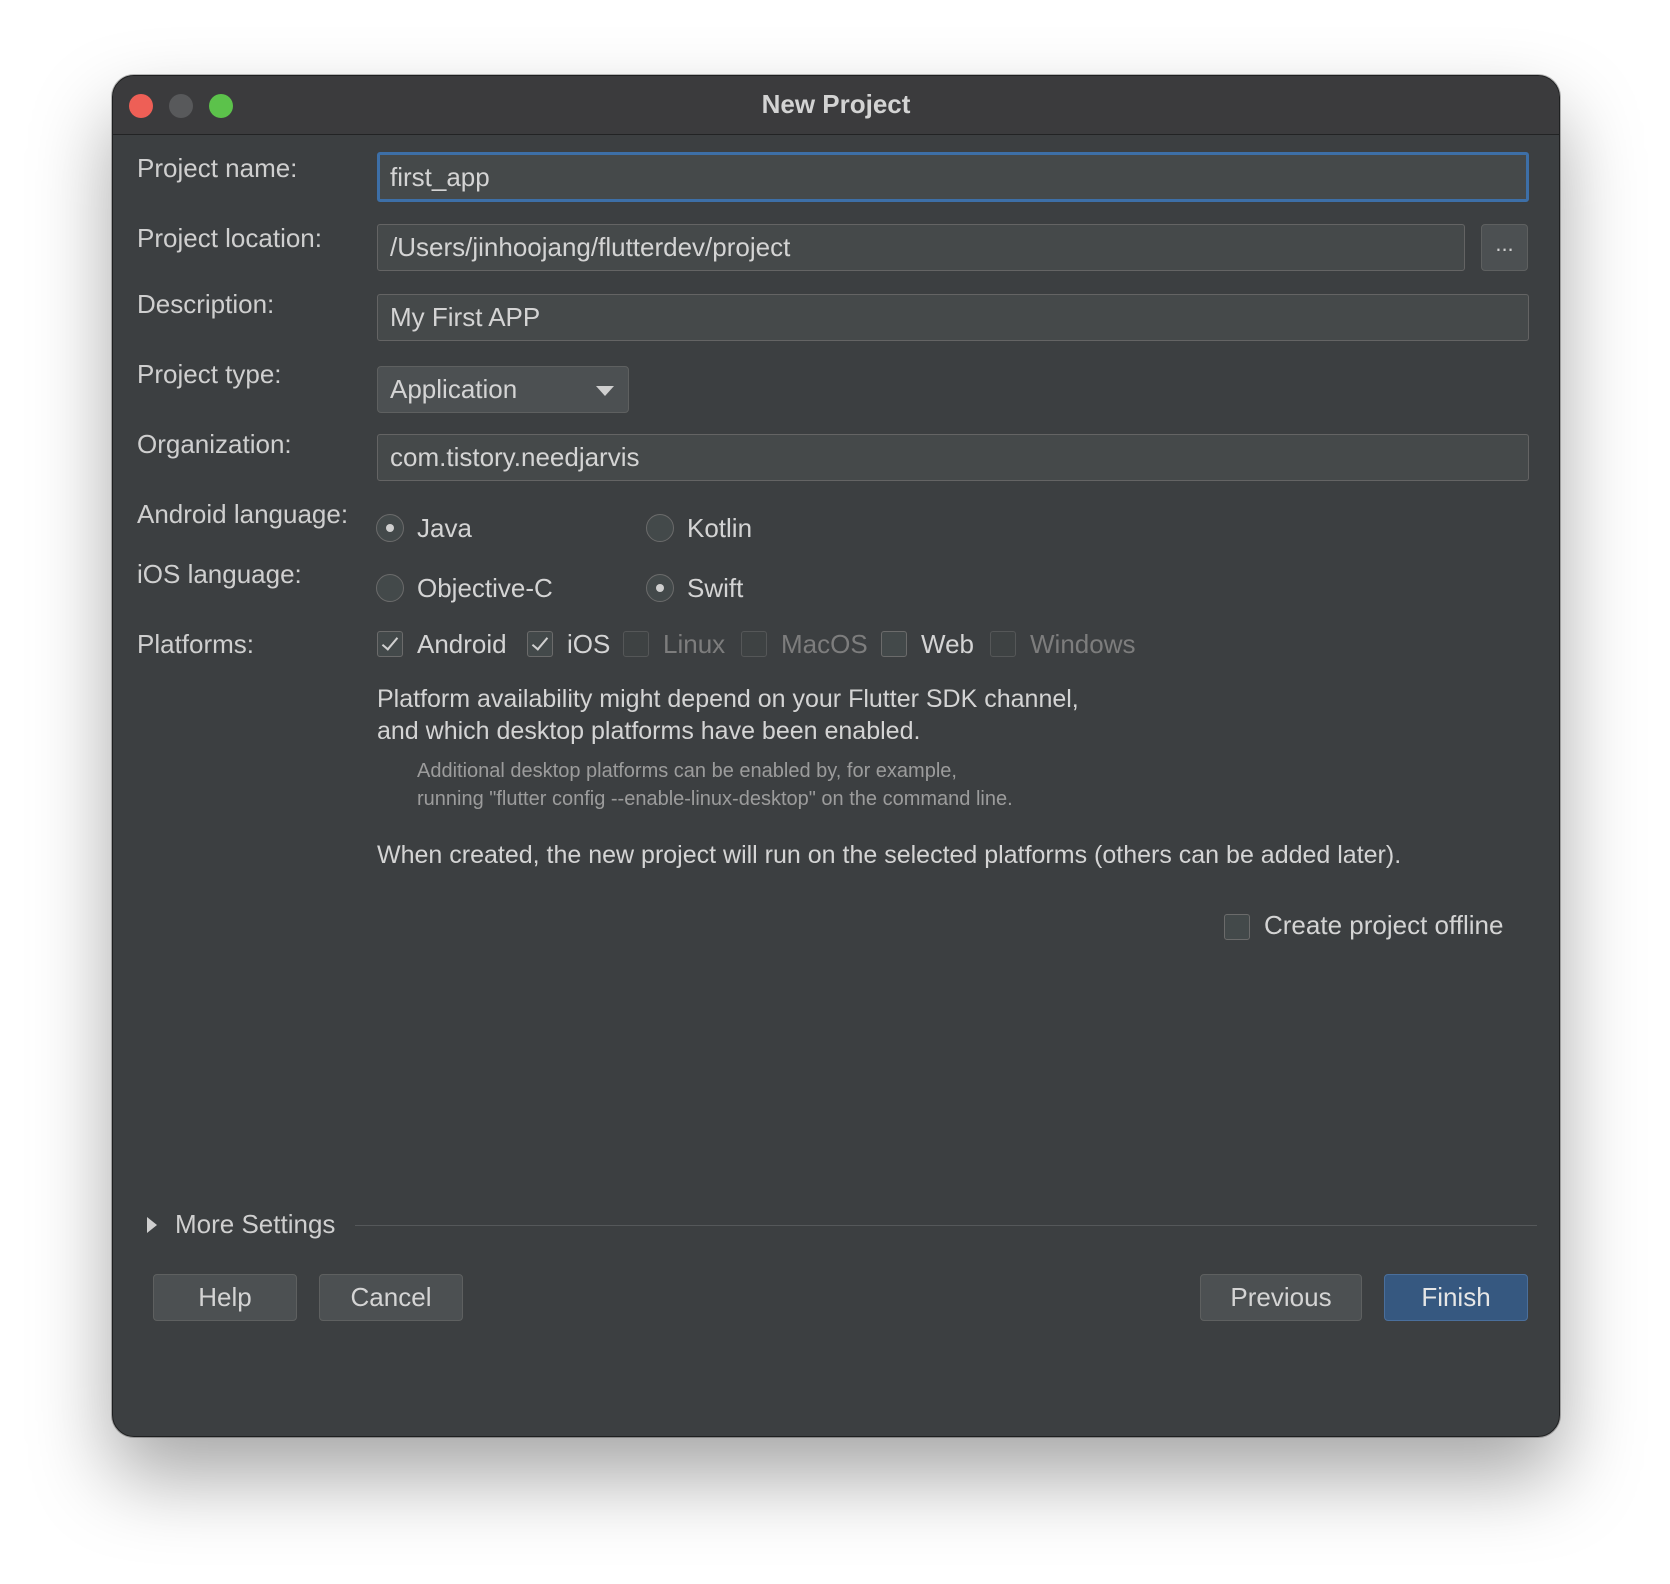  What do you see at coordinates (715, 588) in the screenshot?
I see `ios-swift-label: Swift` at bounding box center [715, 588].